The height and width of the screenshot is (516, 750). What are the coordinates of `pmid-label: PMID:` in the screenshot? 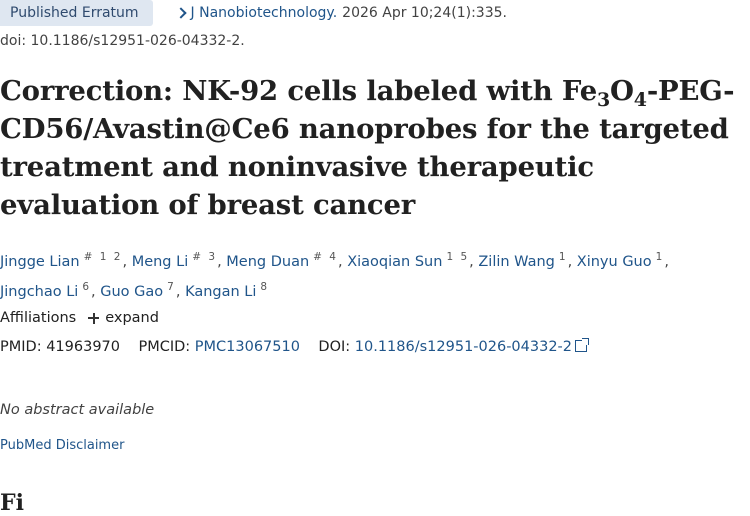 It's located at (21, 347).